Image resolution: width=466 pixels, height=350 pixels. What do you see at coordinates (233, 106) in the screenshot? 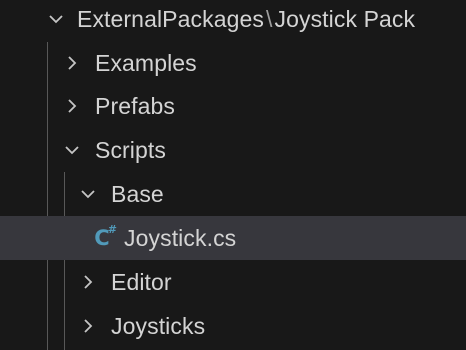
I see `tree-folder-prefabs: Prefabs` at bounding box center [233, 106].